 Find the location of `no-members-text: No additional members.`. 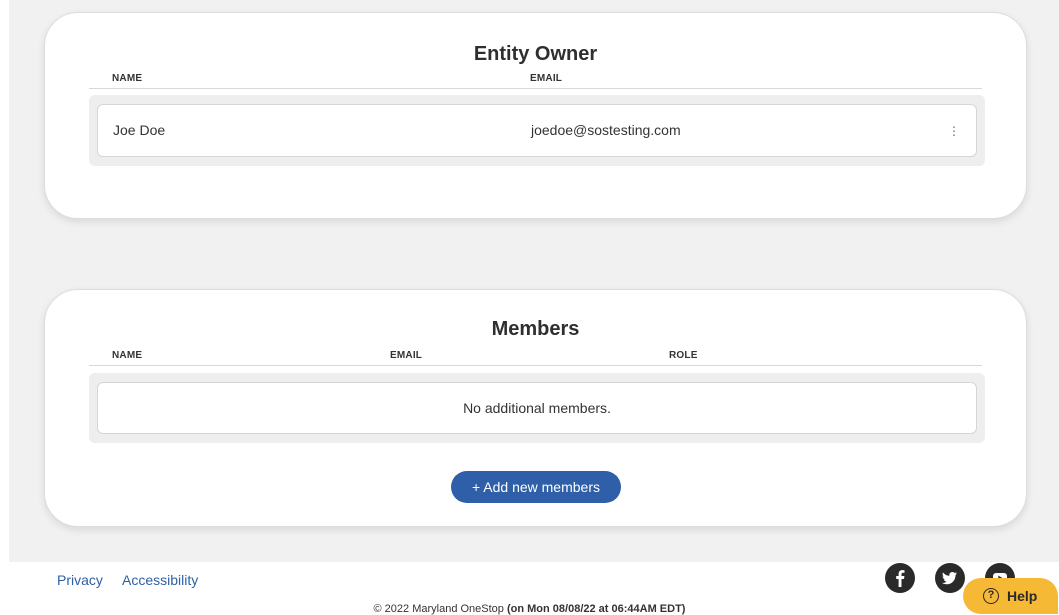

no-members-text: No additional members. is located at coordinates (537, 408).